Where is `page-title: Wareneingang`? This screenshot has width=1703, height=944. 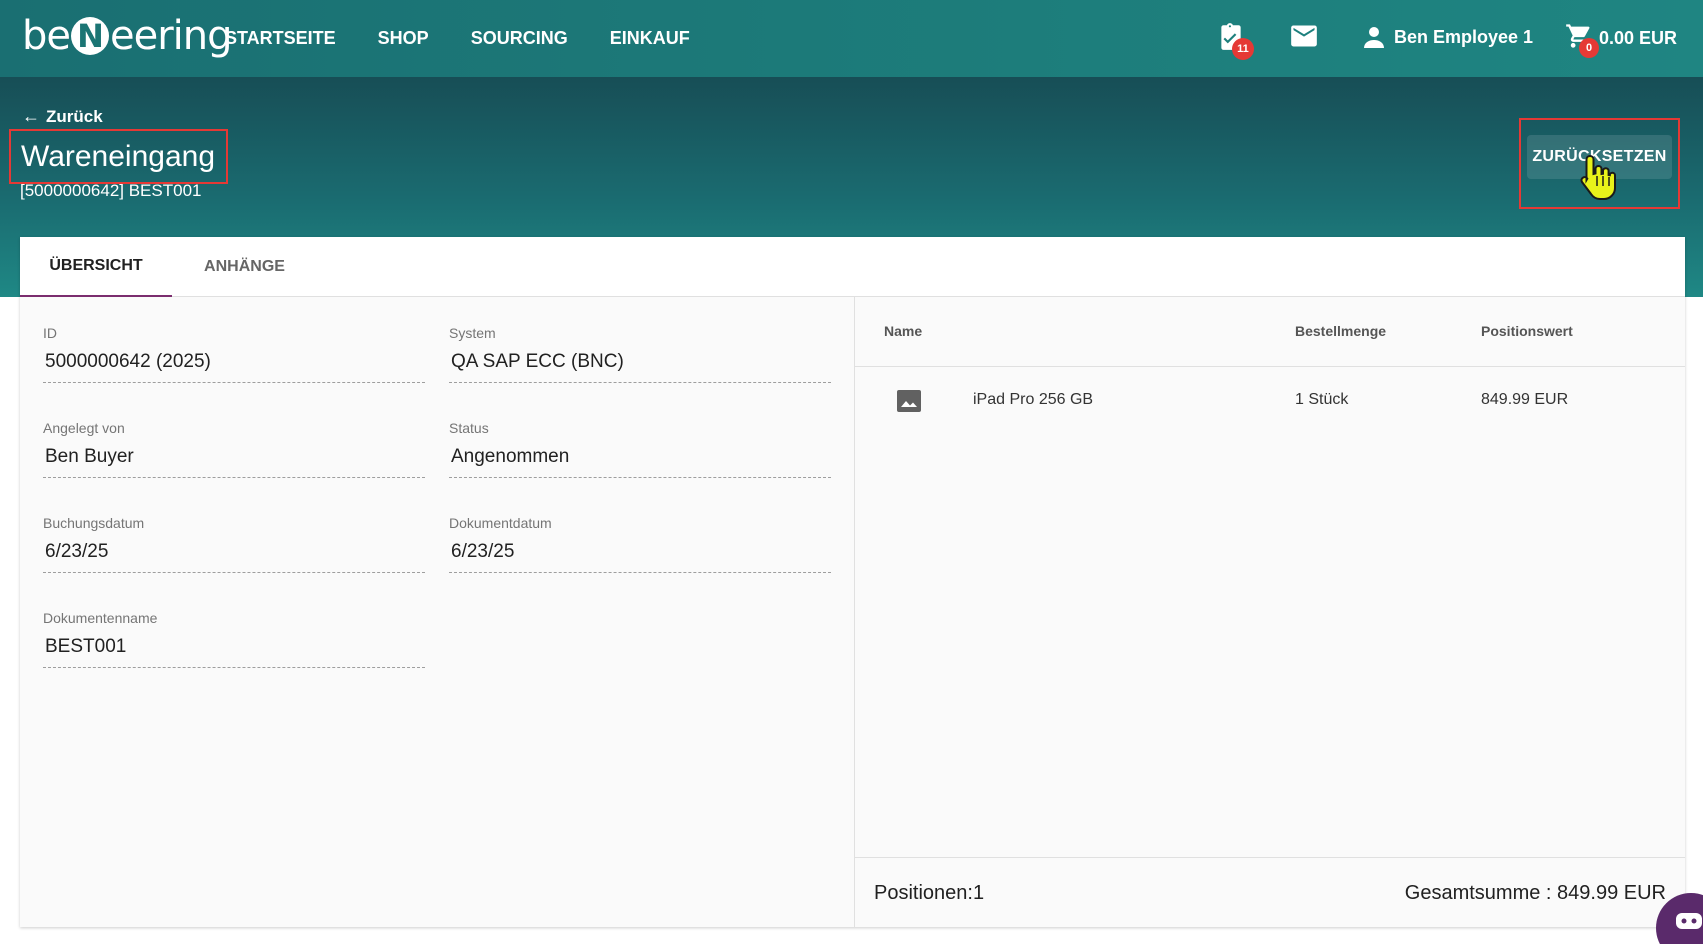 page-title: Wareneingang is located at coordinates (118, 156).